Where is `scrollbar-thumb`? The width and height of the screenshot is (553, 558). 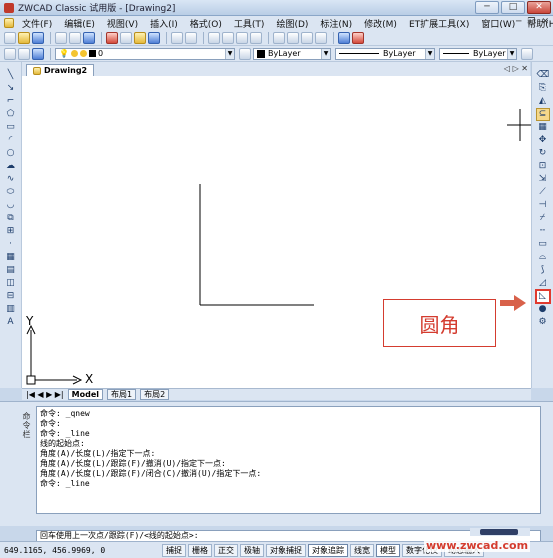
scrollbar-thumb is located at coordinates (499, 532).